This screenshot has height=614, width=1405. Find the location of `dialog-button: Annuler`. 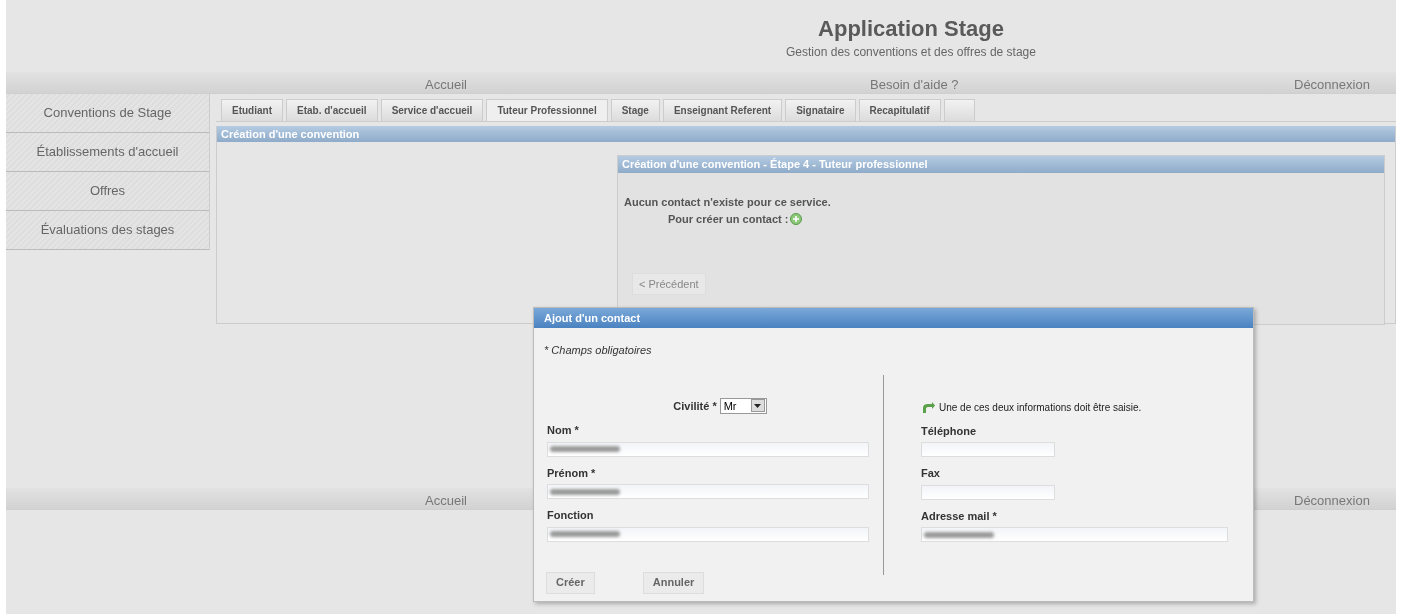

dialog-button: Annuler is located at coordinates (673, 582).